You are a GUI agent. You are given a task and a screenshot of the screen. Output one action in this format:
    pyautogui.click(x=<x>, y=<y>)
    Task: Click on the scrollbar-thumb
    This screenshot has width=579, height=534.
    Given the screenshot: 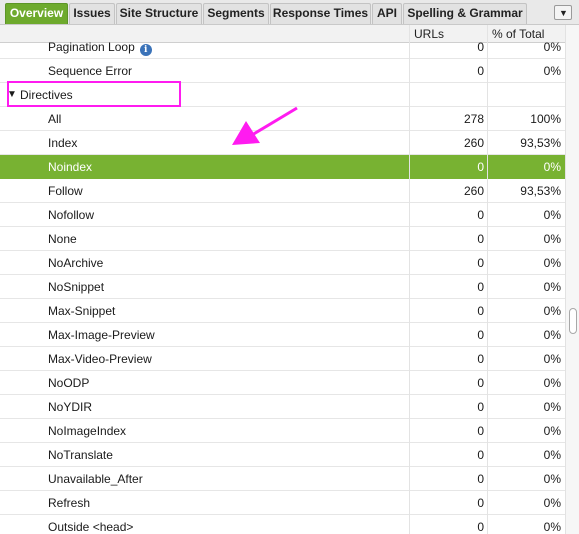 What is the action you would take?
    pyautogui.click(x=573, y=321)
    